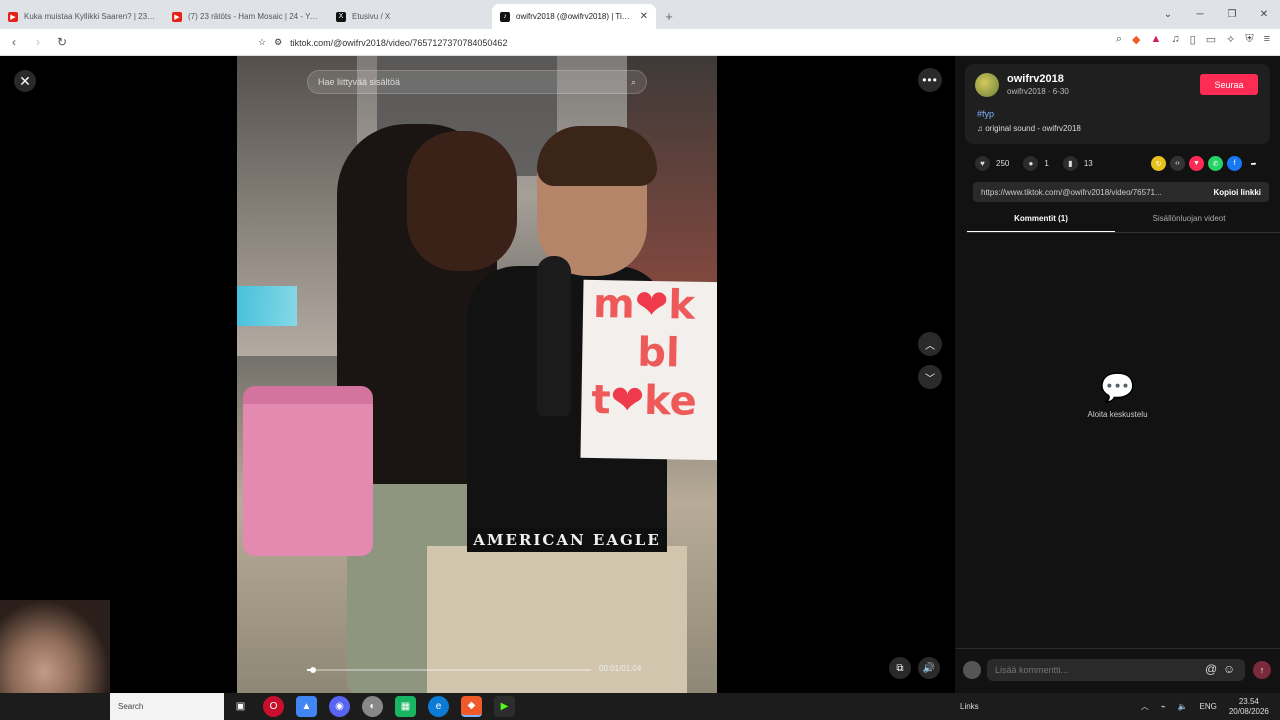 This screenshot has width=1280, height=720. I want to click on edge-icon: e, so click(438, 706).